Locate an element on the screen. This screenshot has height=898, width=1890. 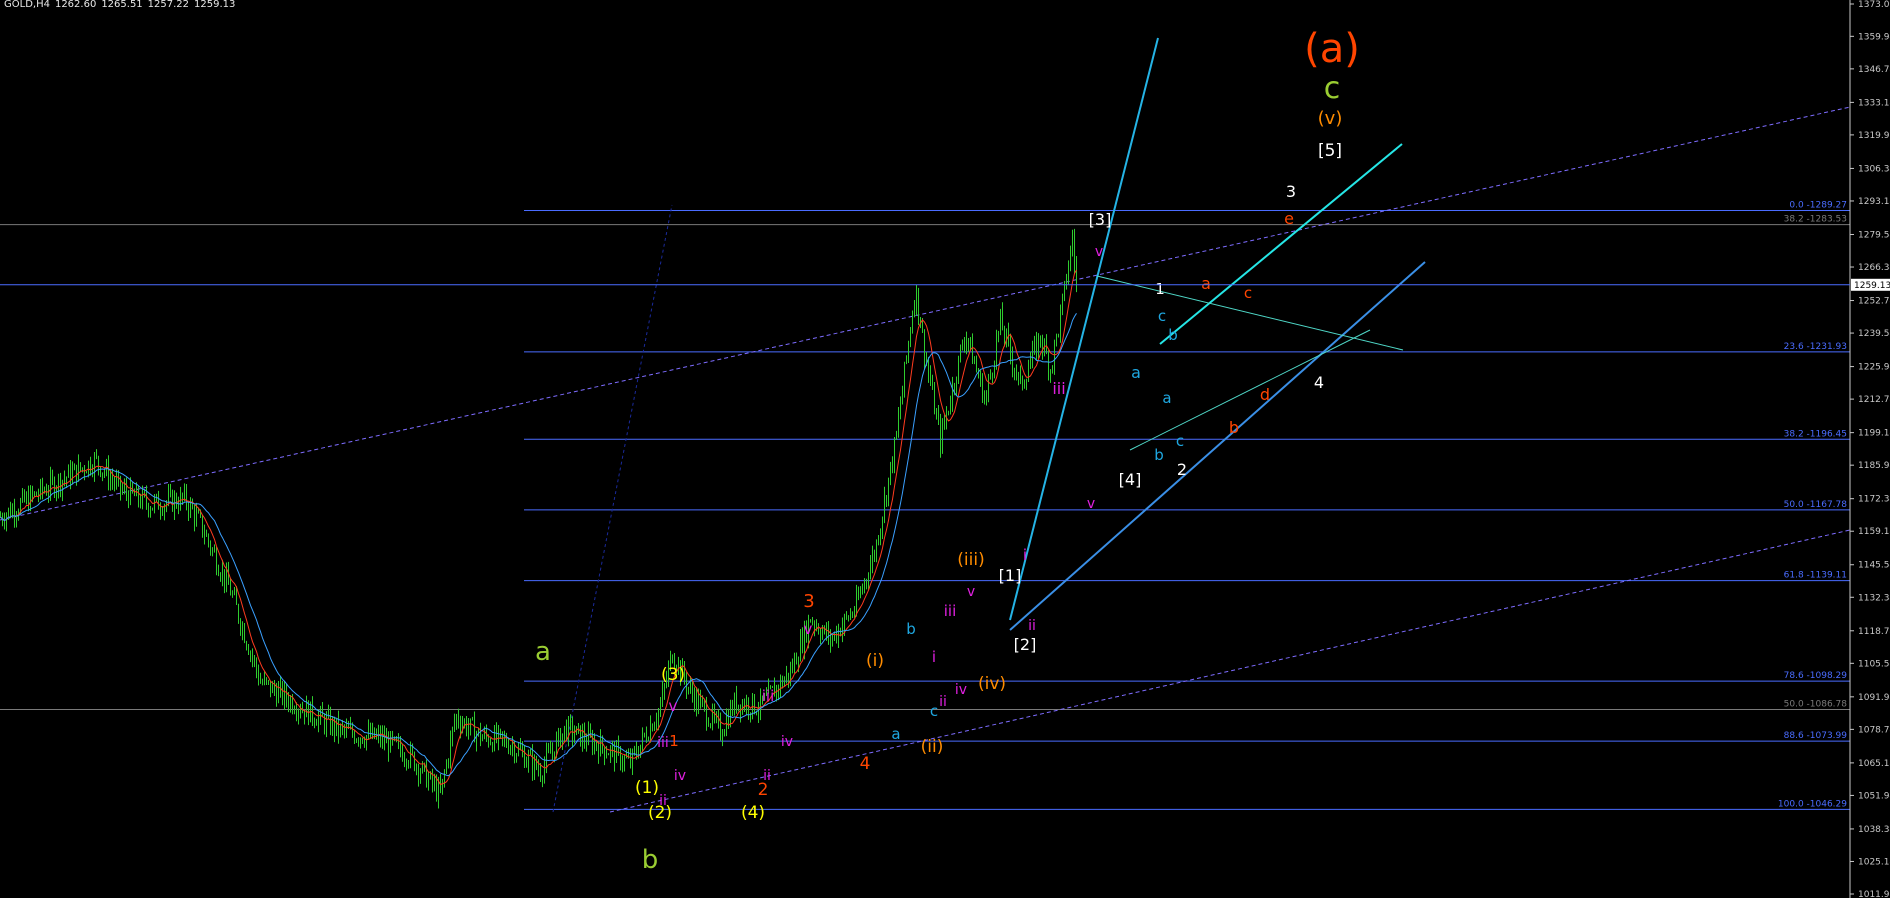
axis-tick-label: 1172.34 is located at coordinates (1874, 500).